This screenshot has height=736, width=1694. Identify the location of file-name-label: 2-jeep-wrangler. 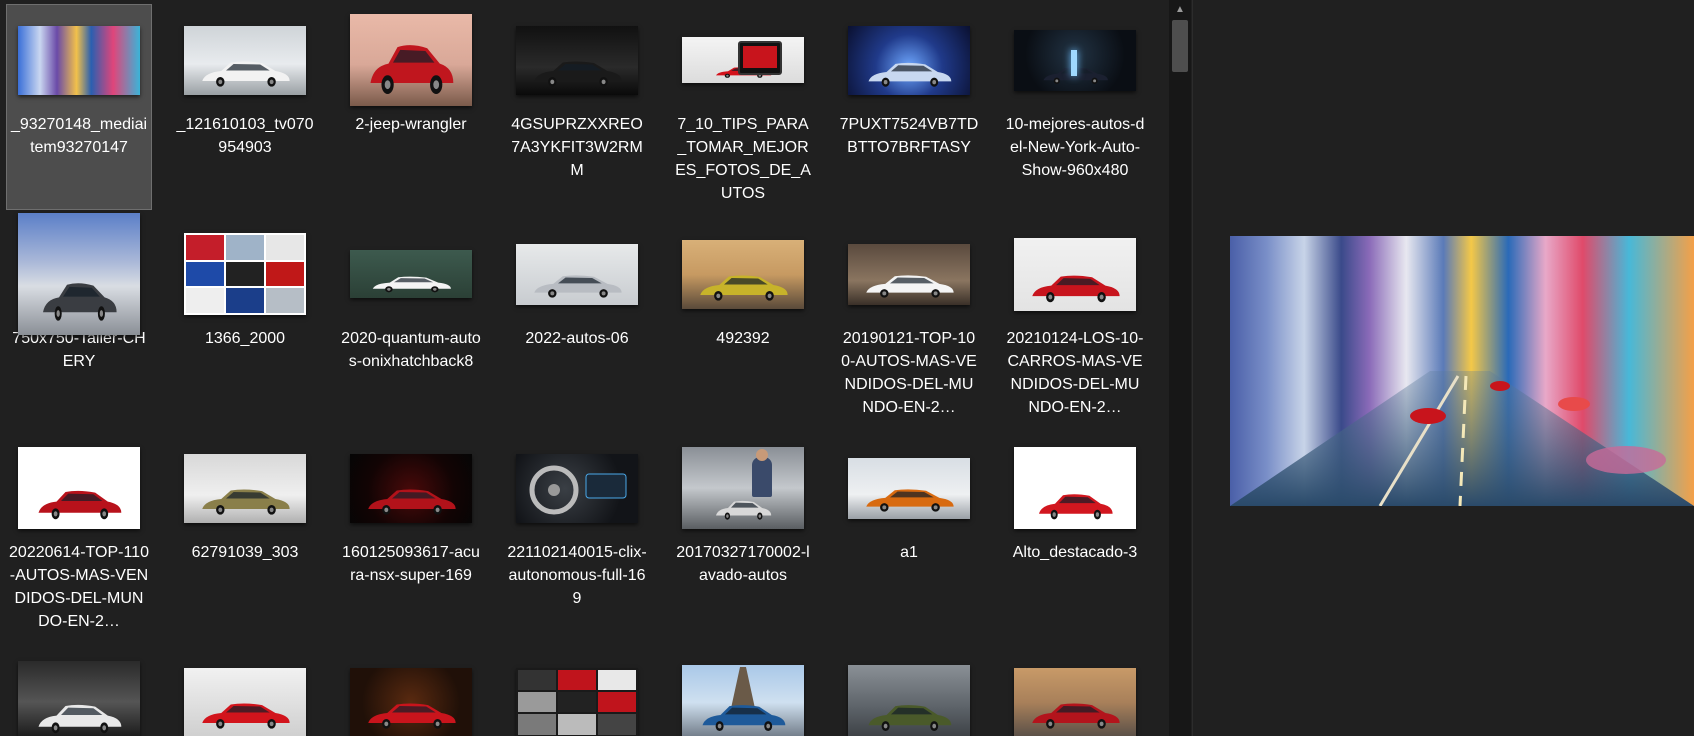
(411, 124).